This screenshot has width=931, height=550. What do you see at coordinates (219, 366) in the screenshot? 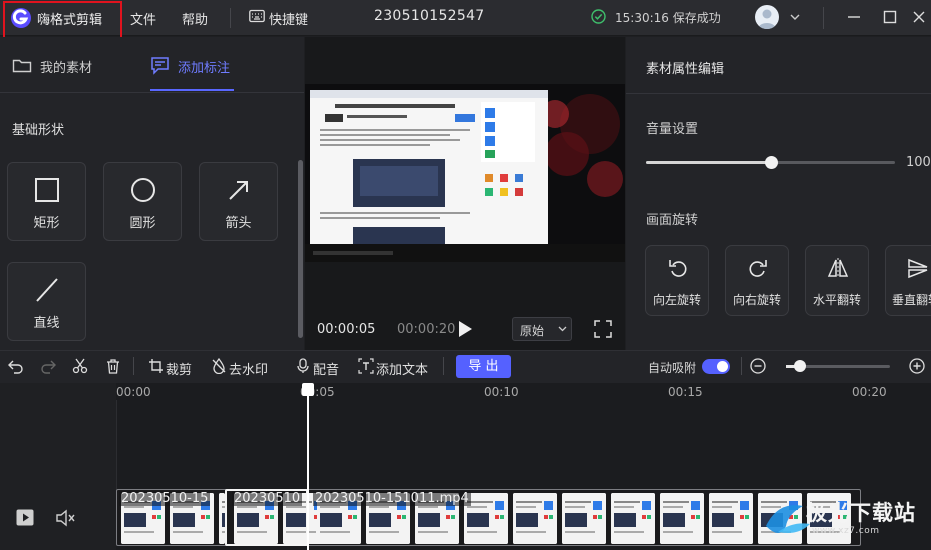
I see `watermark-remove-icon` at bounding box center [219, 366].